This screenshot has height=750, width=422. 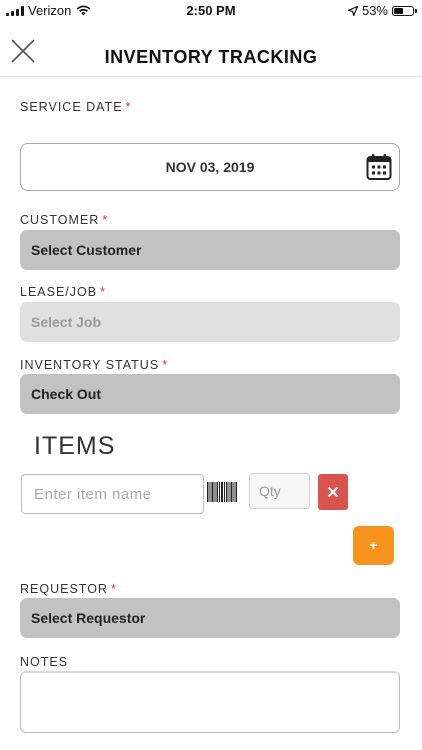 What do you see at coordinates (373, 545) in the screenshot?
I see `add-item-button: +` at bounding box center [373, 545].